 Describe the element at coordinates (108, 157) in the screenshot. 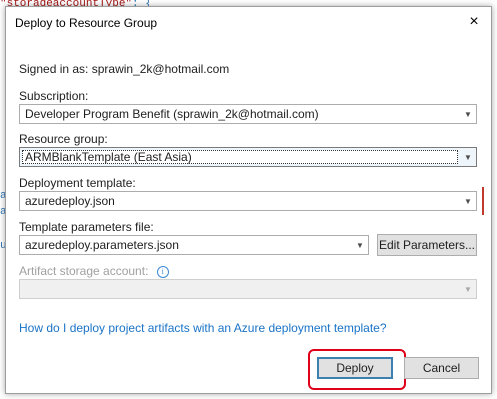

I see `resource-group-value: ARMBlankTemplate (East Asia)` at that location.